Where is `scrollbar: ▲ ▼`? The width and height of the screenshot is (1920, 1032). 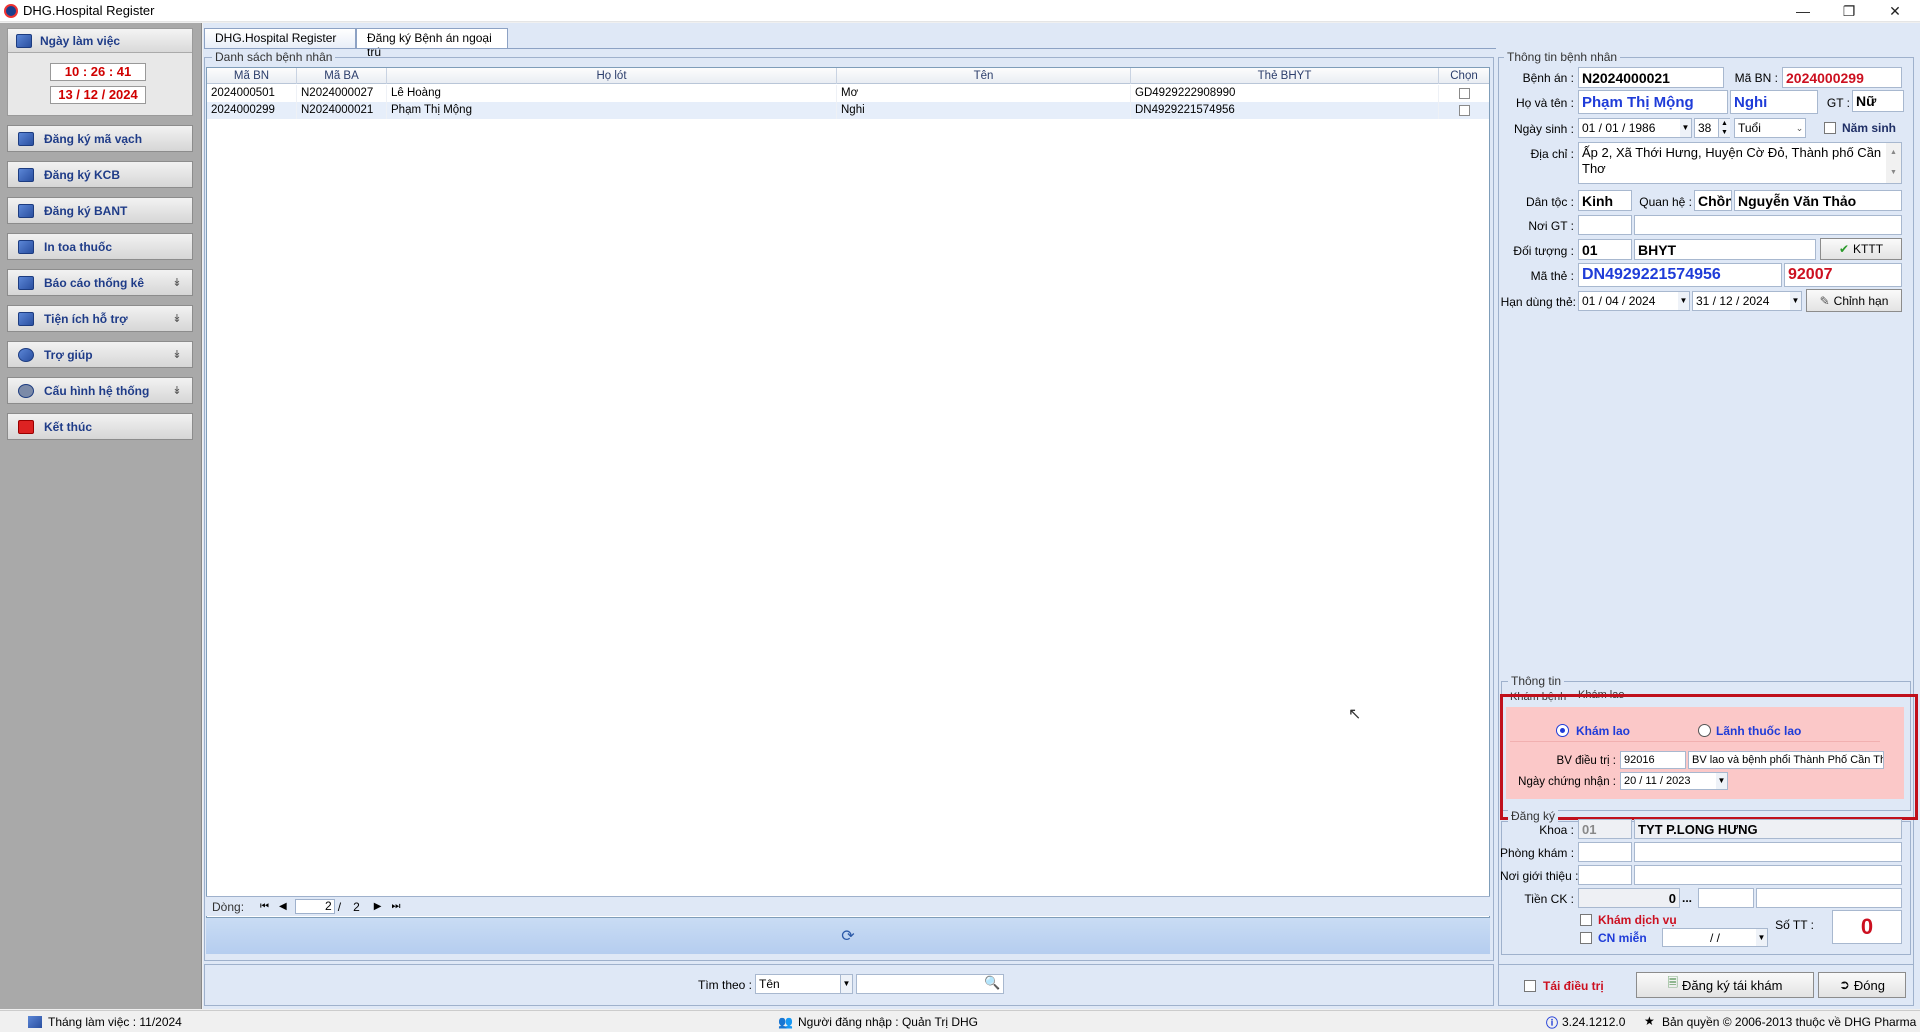 scrollbar: ▲ ▼ is located at coordinates (1893, 163).